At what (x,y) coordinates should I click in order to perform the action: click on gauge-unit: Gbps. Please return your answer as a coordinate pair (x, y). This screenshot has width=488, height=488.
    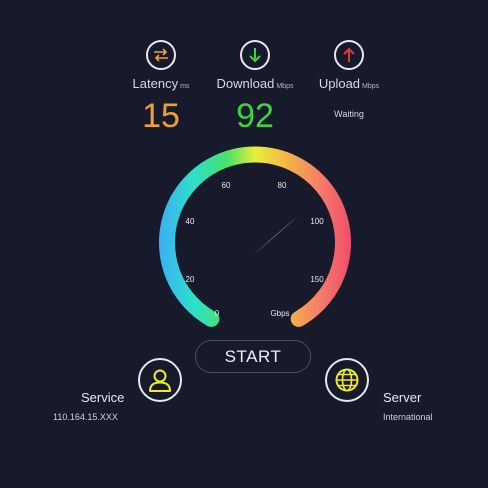
    Looking at the image, I should click on (279, 313).